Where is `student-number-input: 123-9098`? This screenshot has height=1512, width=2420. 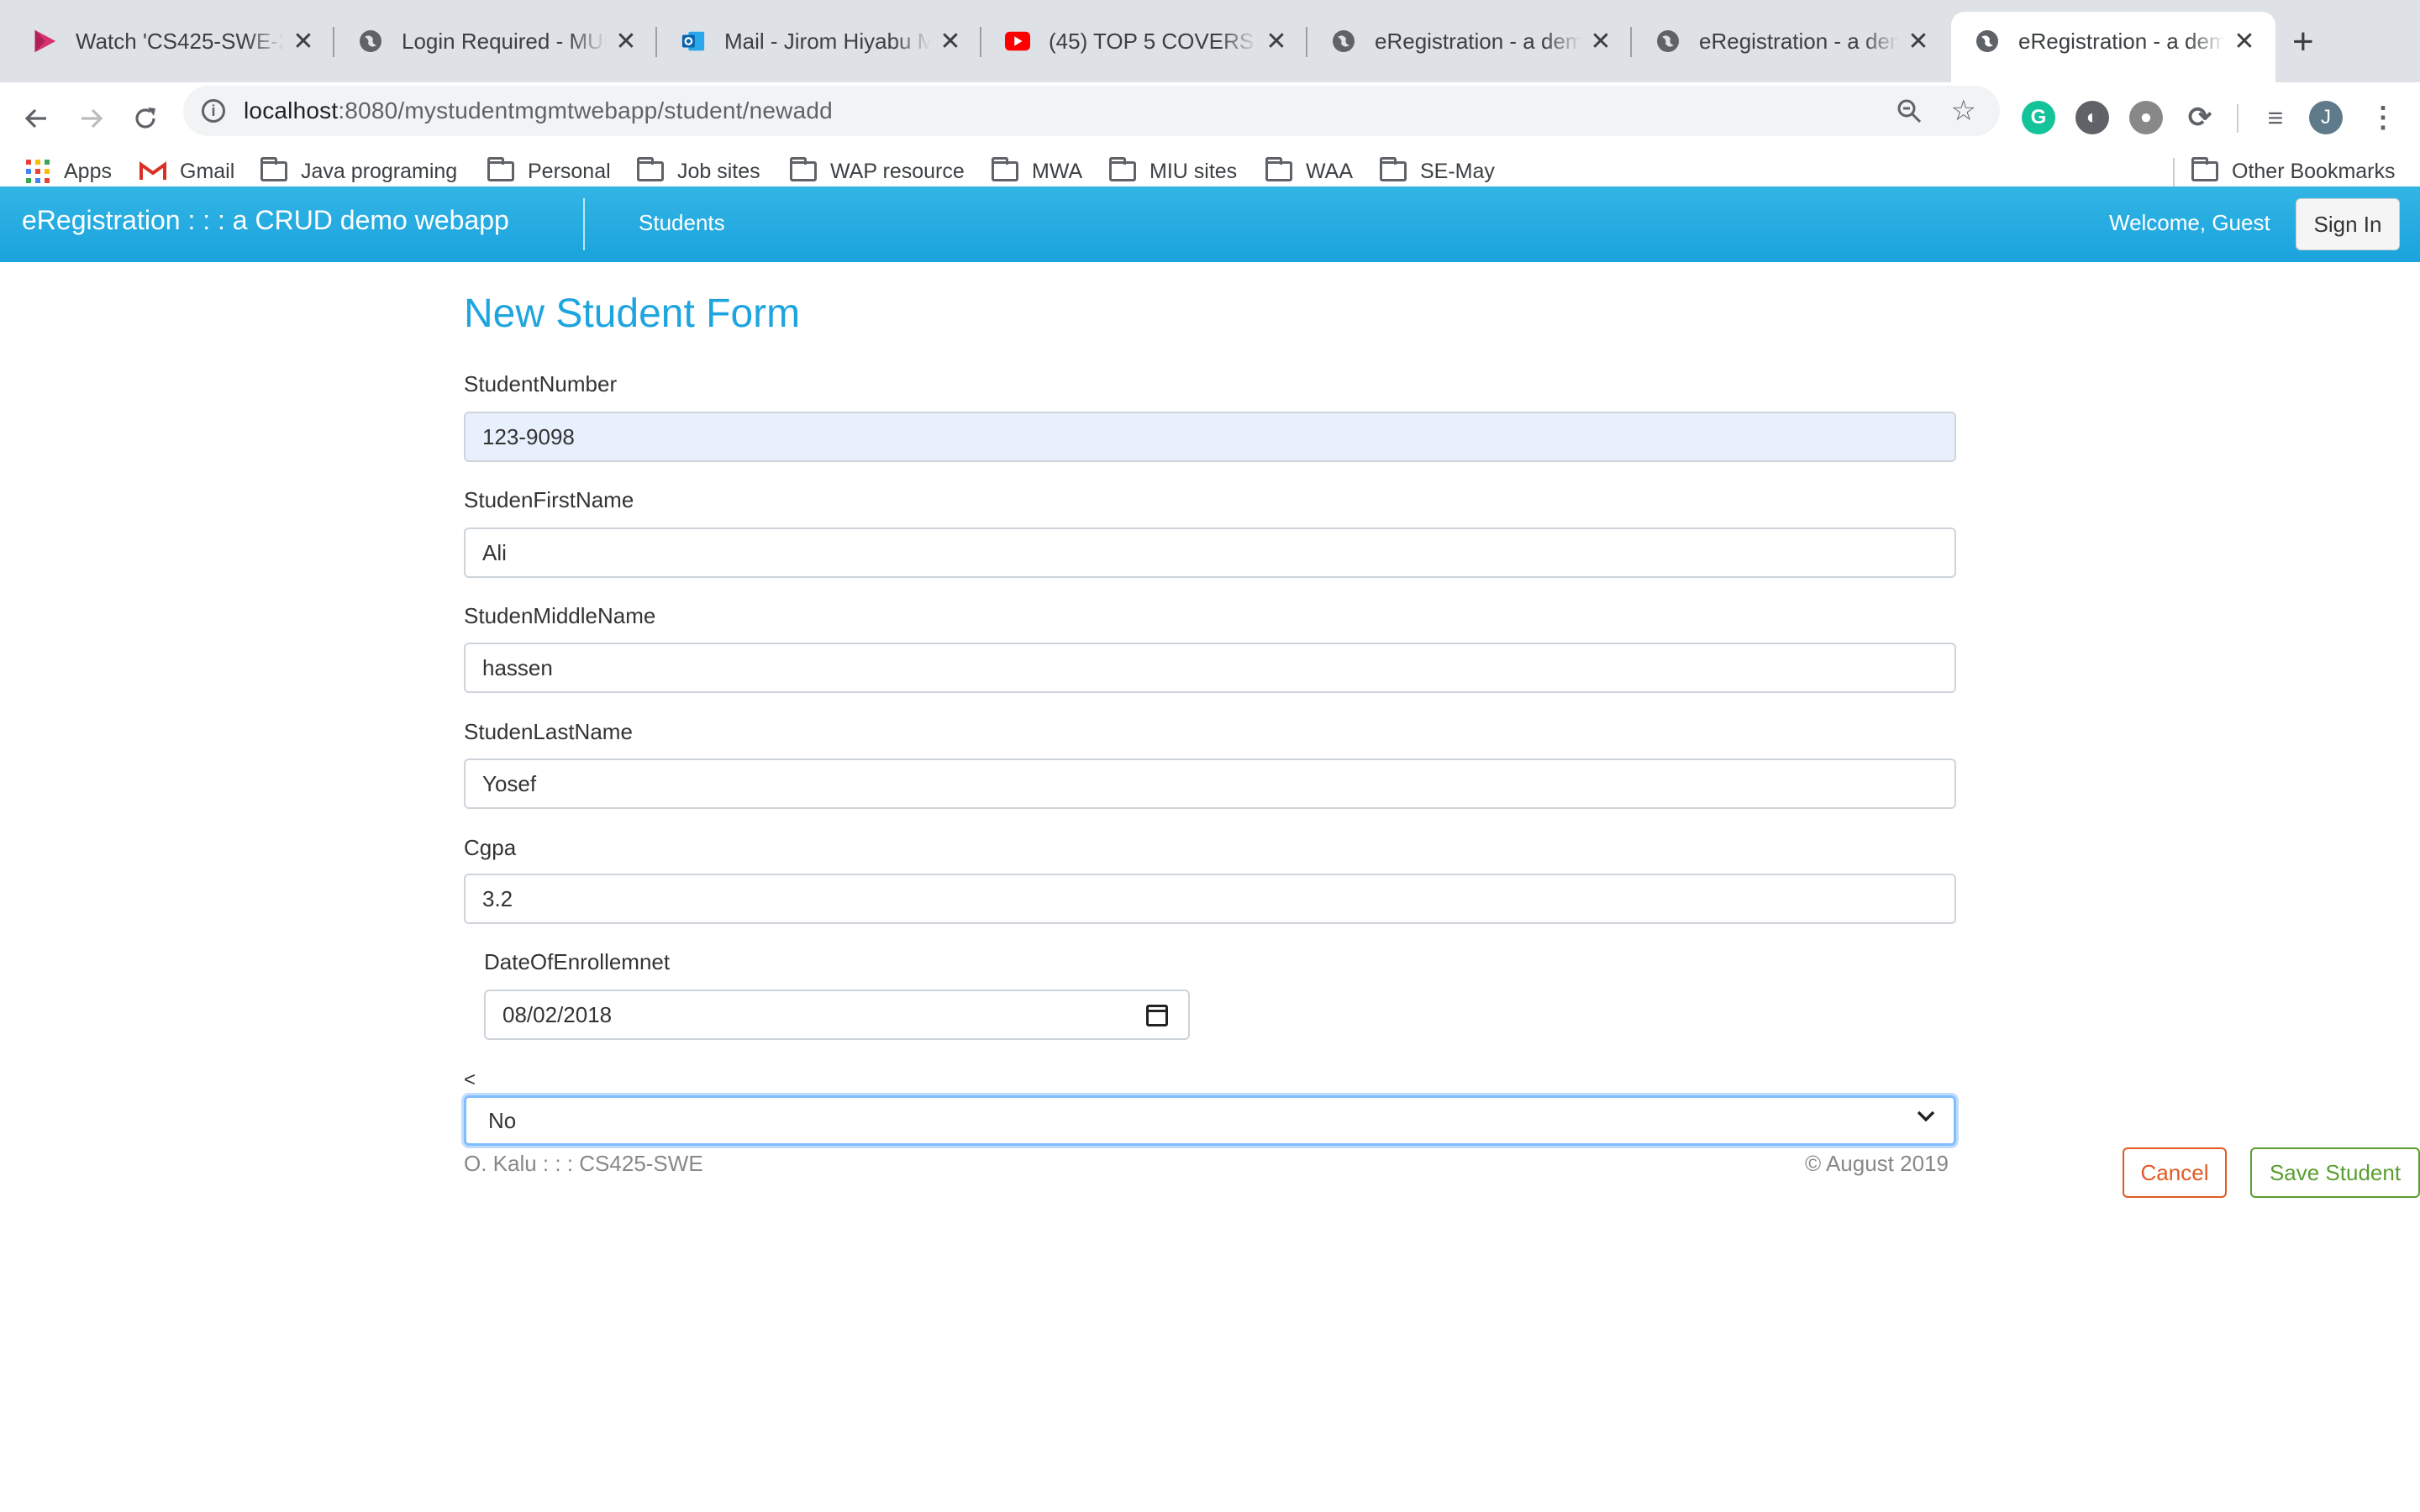 student-number-input: 123-9098 is located at coordinates (1210, 437).